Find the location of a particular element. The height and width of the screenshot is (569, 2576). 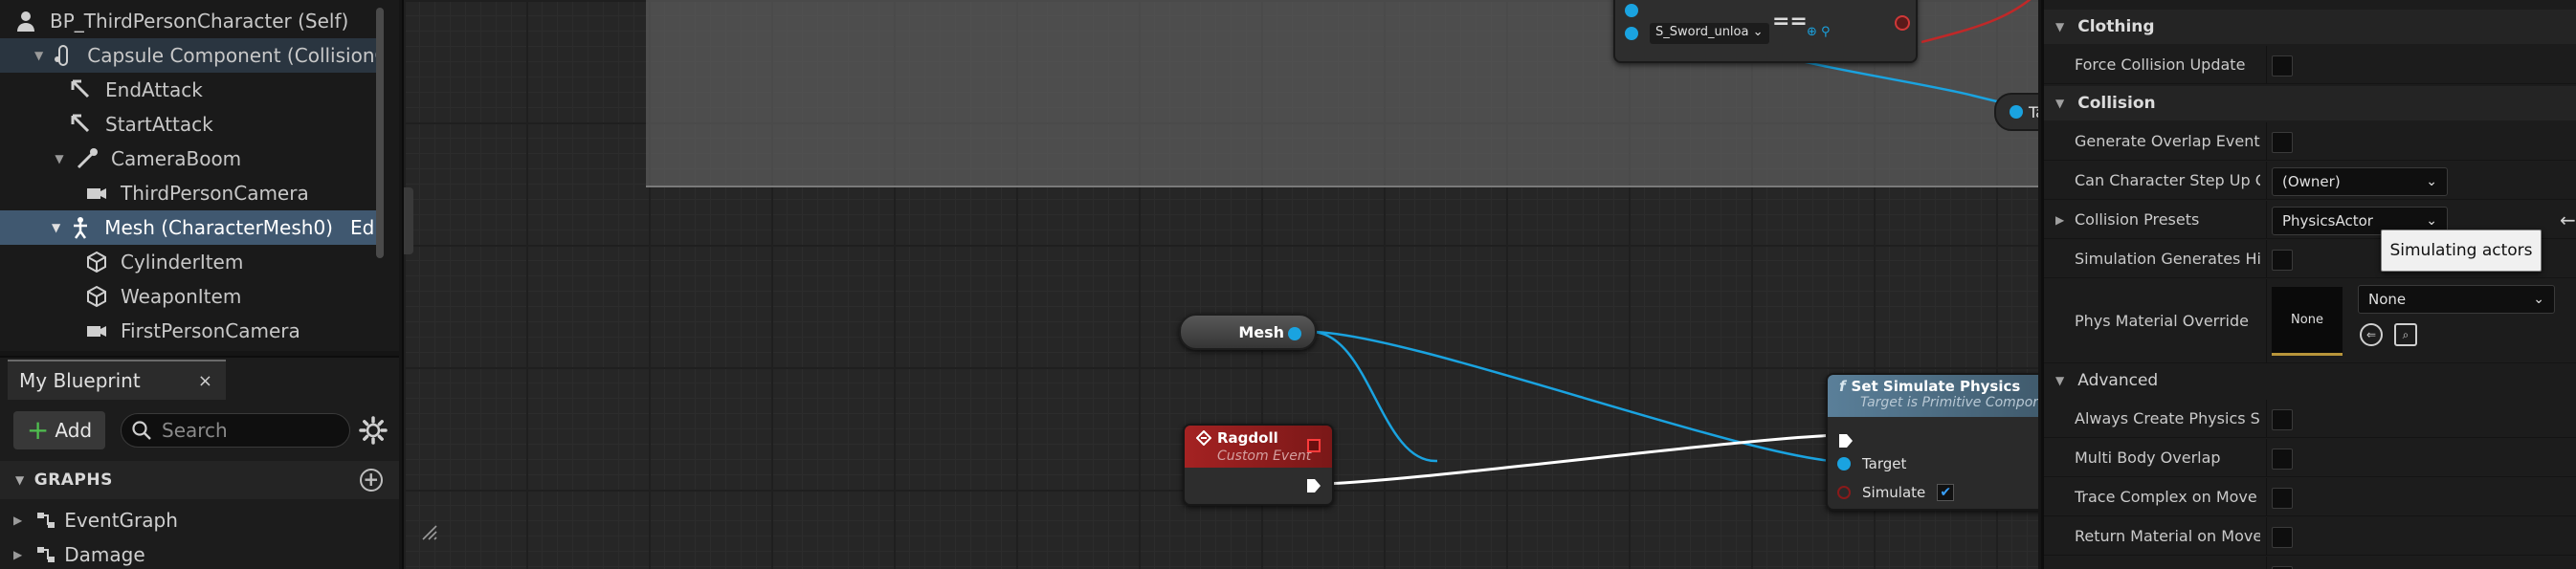

component-label: ThirdPersonCamera is located at coordinates (215, 193).